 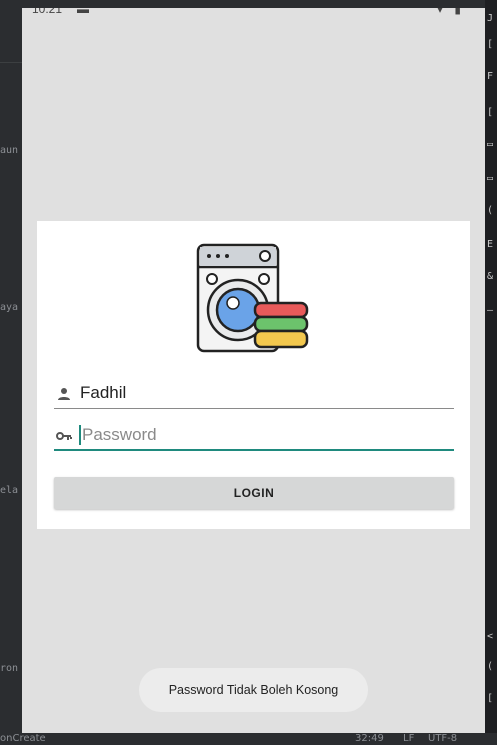 What do you see at coordinates (254, 450) in the screenshot?
I see `password-underline` at bounding box center [254, 450].